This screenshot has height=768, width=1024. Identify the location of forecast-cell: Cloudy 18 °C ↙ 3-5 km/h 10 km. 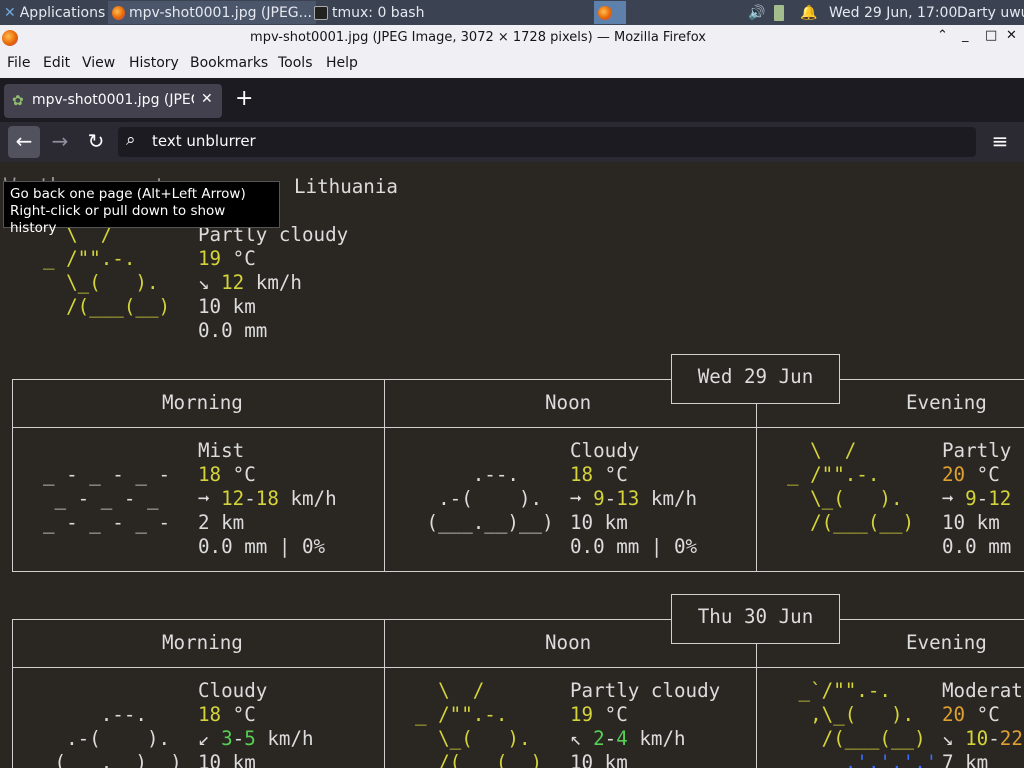
(256, 723).